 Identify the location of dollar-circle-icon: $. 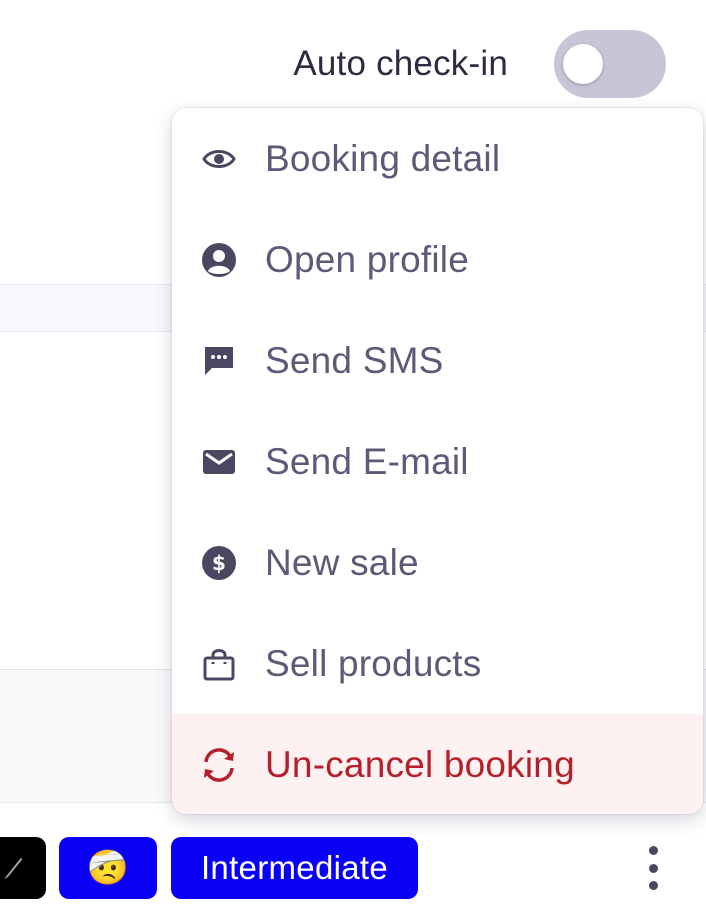
(219, 563).